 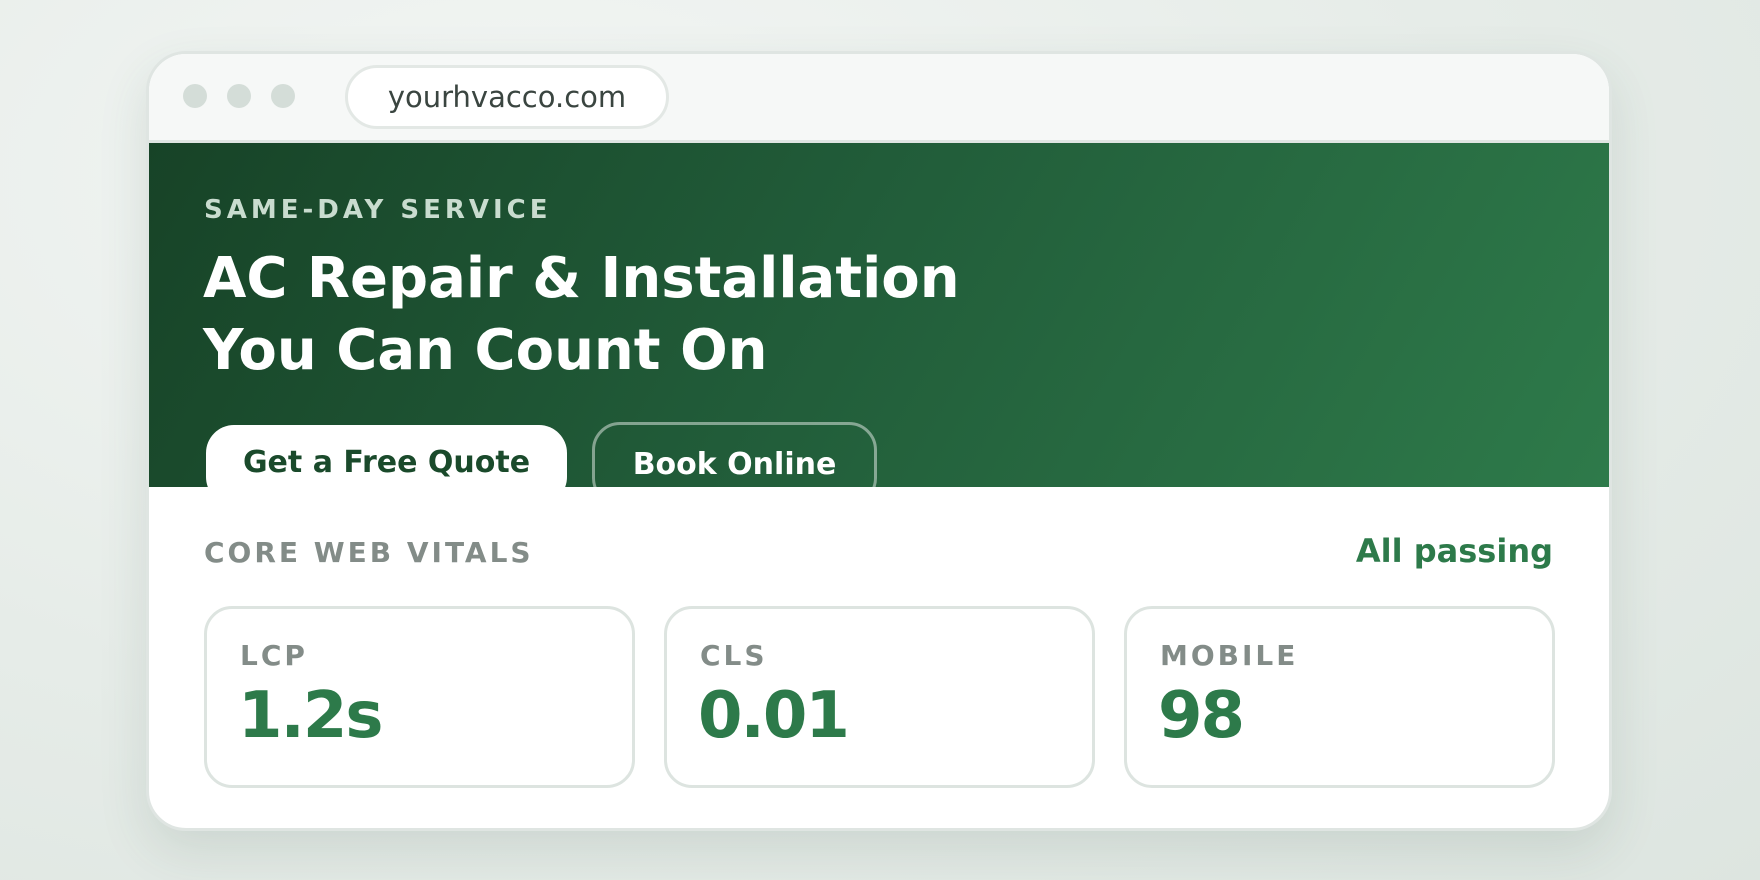 What do you see at coordinates (879, 697) in the screenshot?
I see `vital-card-cls: CLS 0.01` at bounding box center [879, 697].